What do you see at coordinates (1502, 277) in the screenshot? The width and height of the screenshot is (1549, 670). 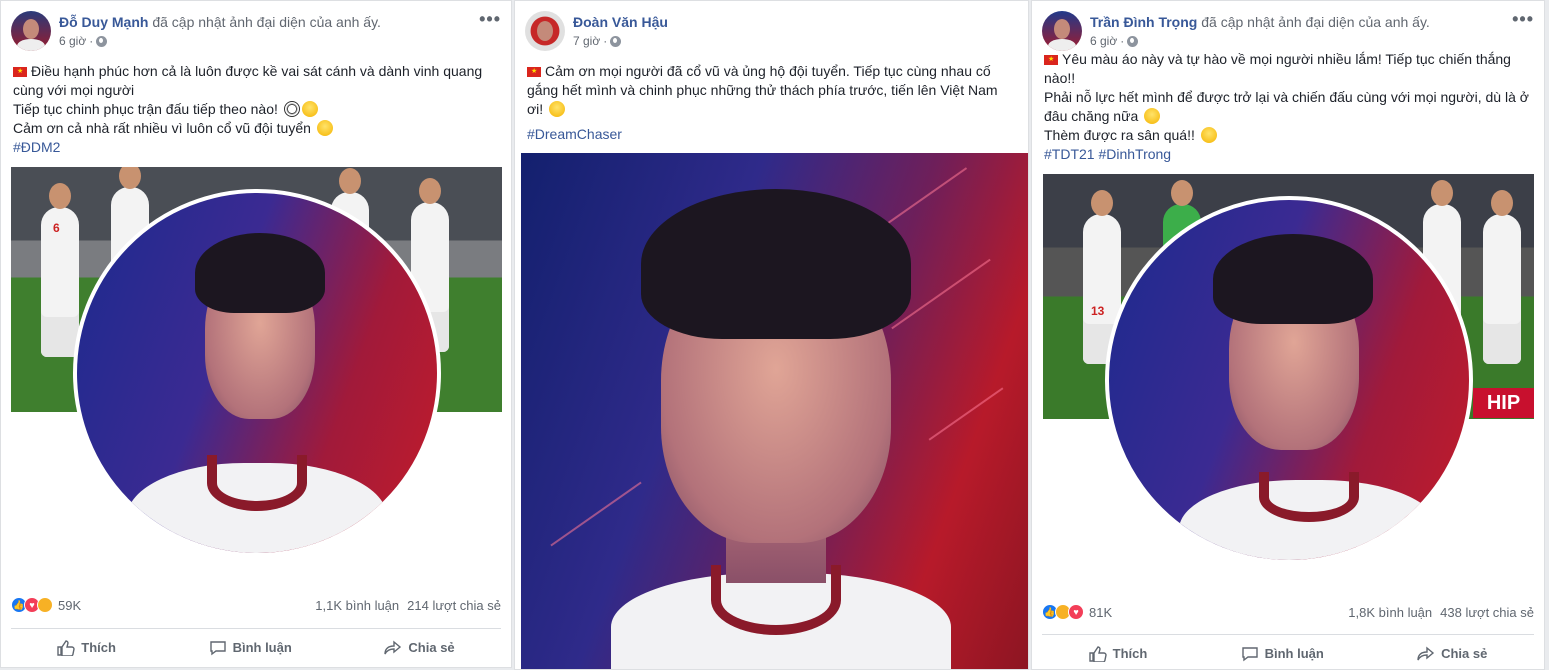 I see `player-figure` at bounding box center [1502, 277].